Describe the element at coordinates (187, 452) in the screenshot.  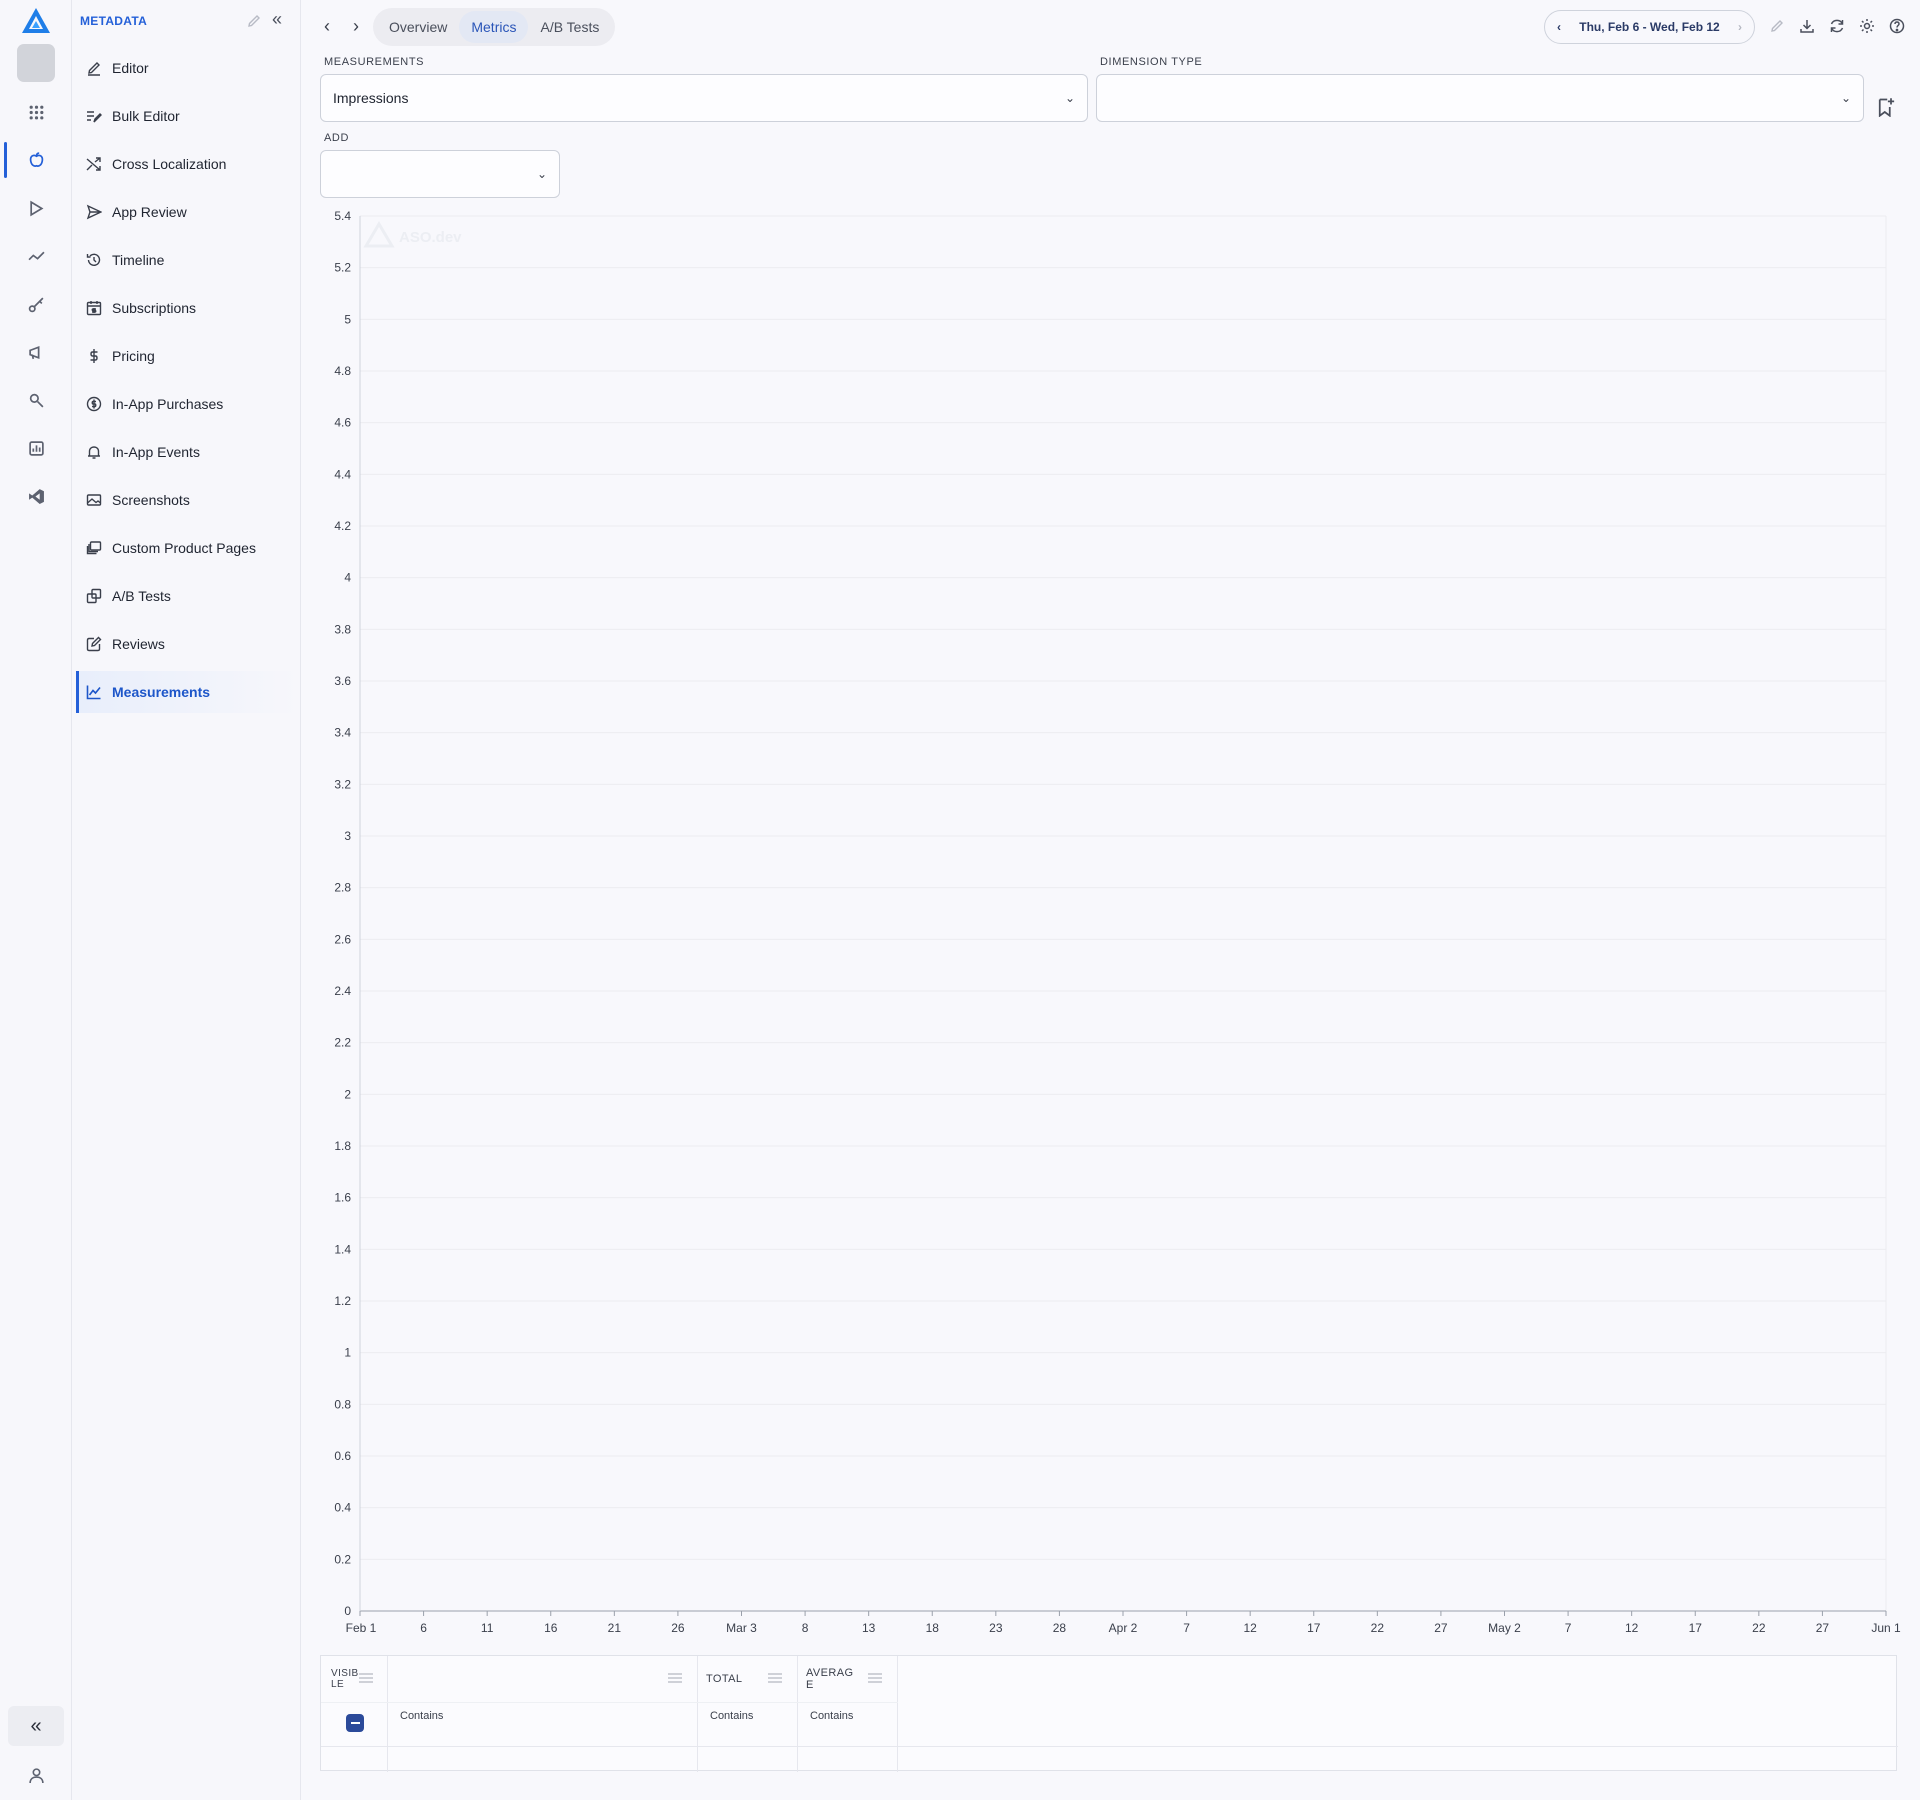
I see `sidebar-item-in-app-events: In-App Events` at that location.